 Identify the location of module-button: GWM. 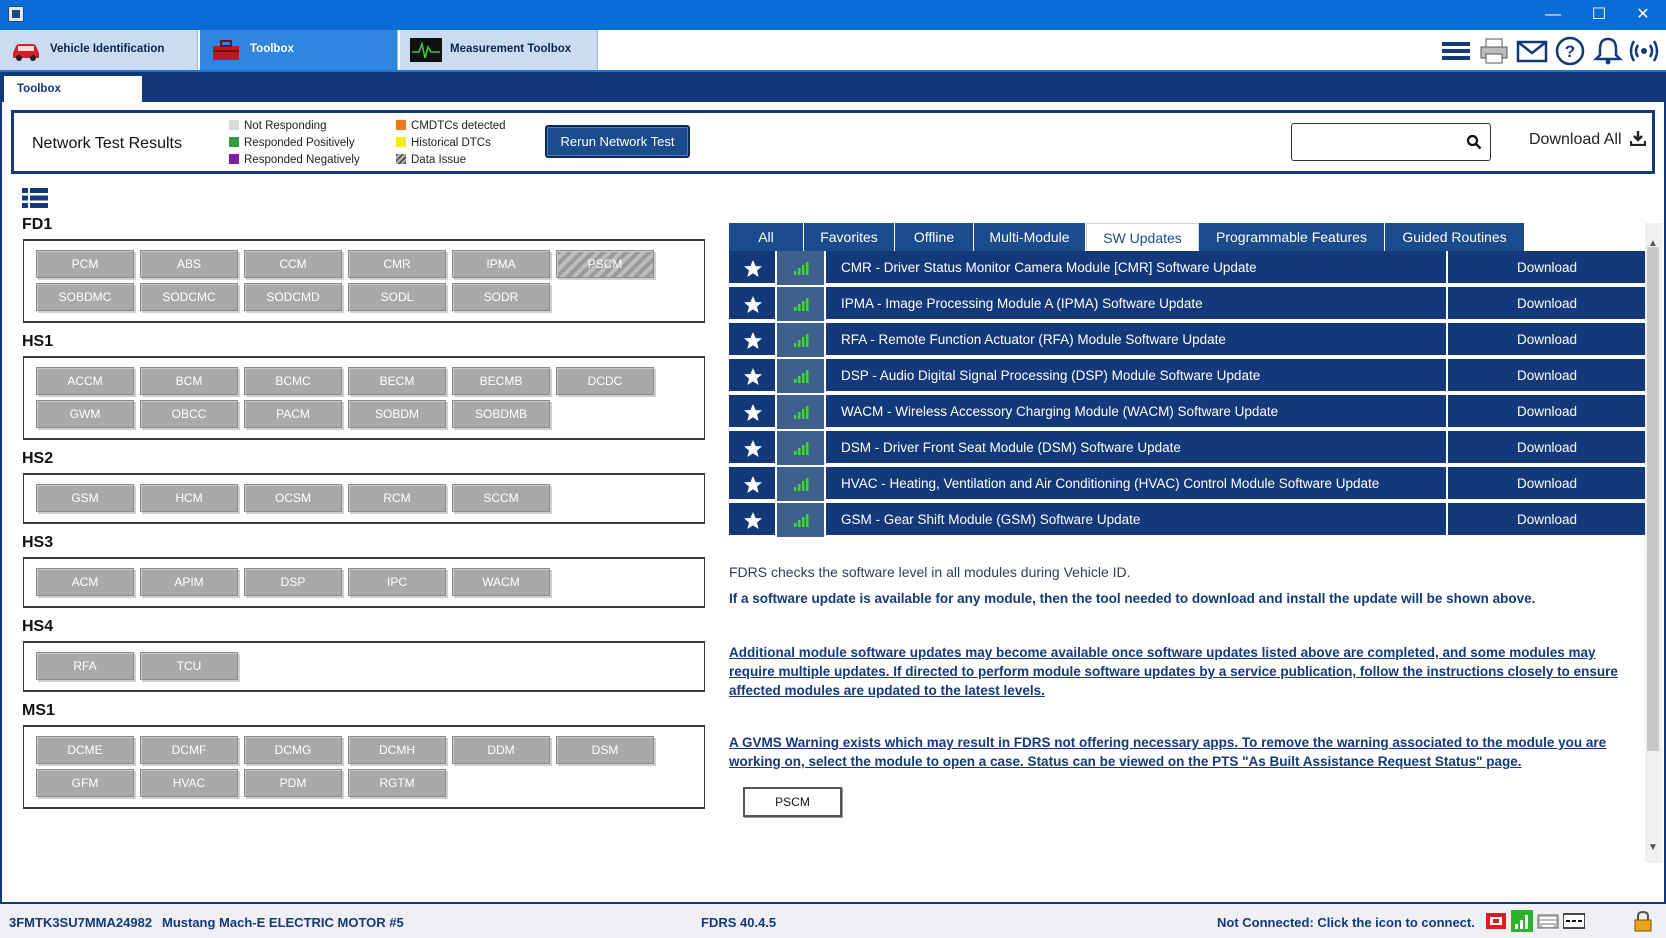
(85, 414).